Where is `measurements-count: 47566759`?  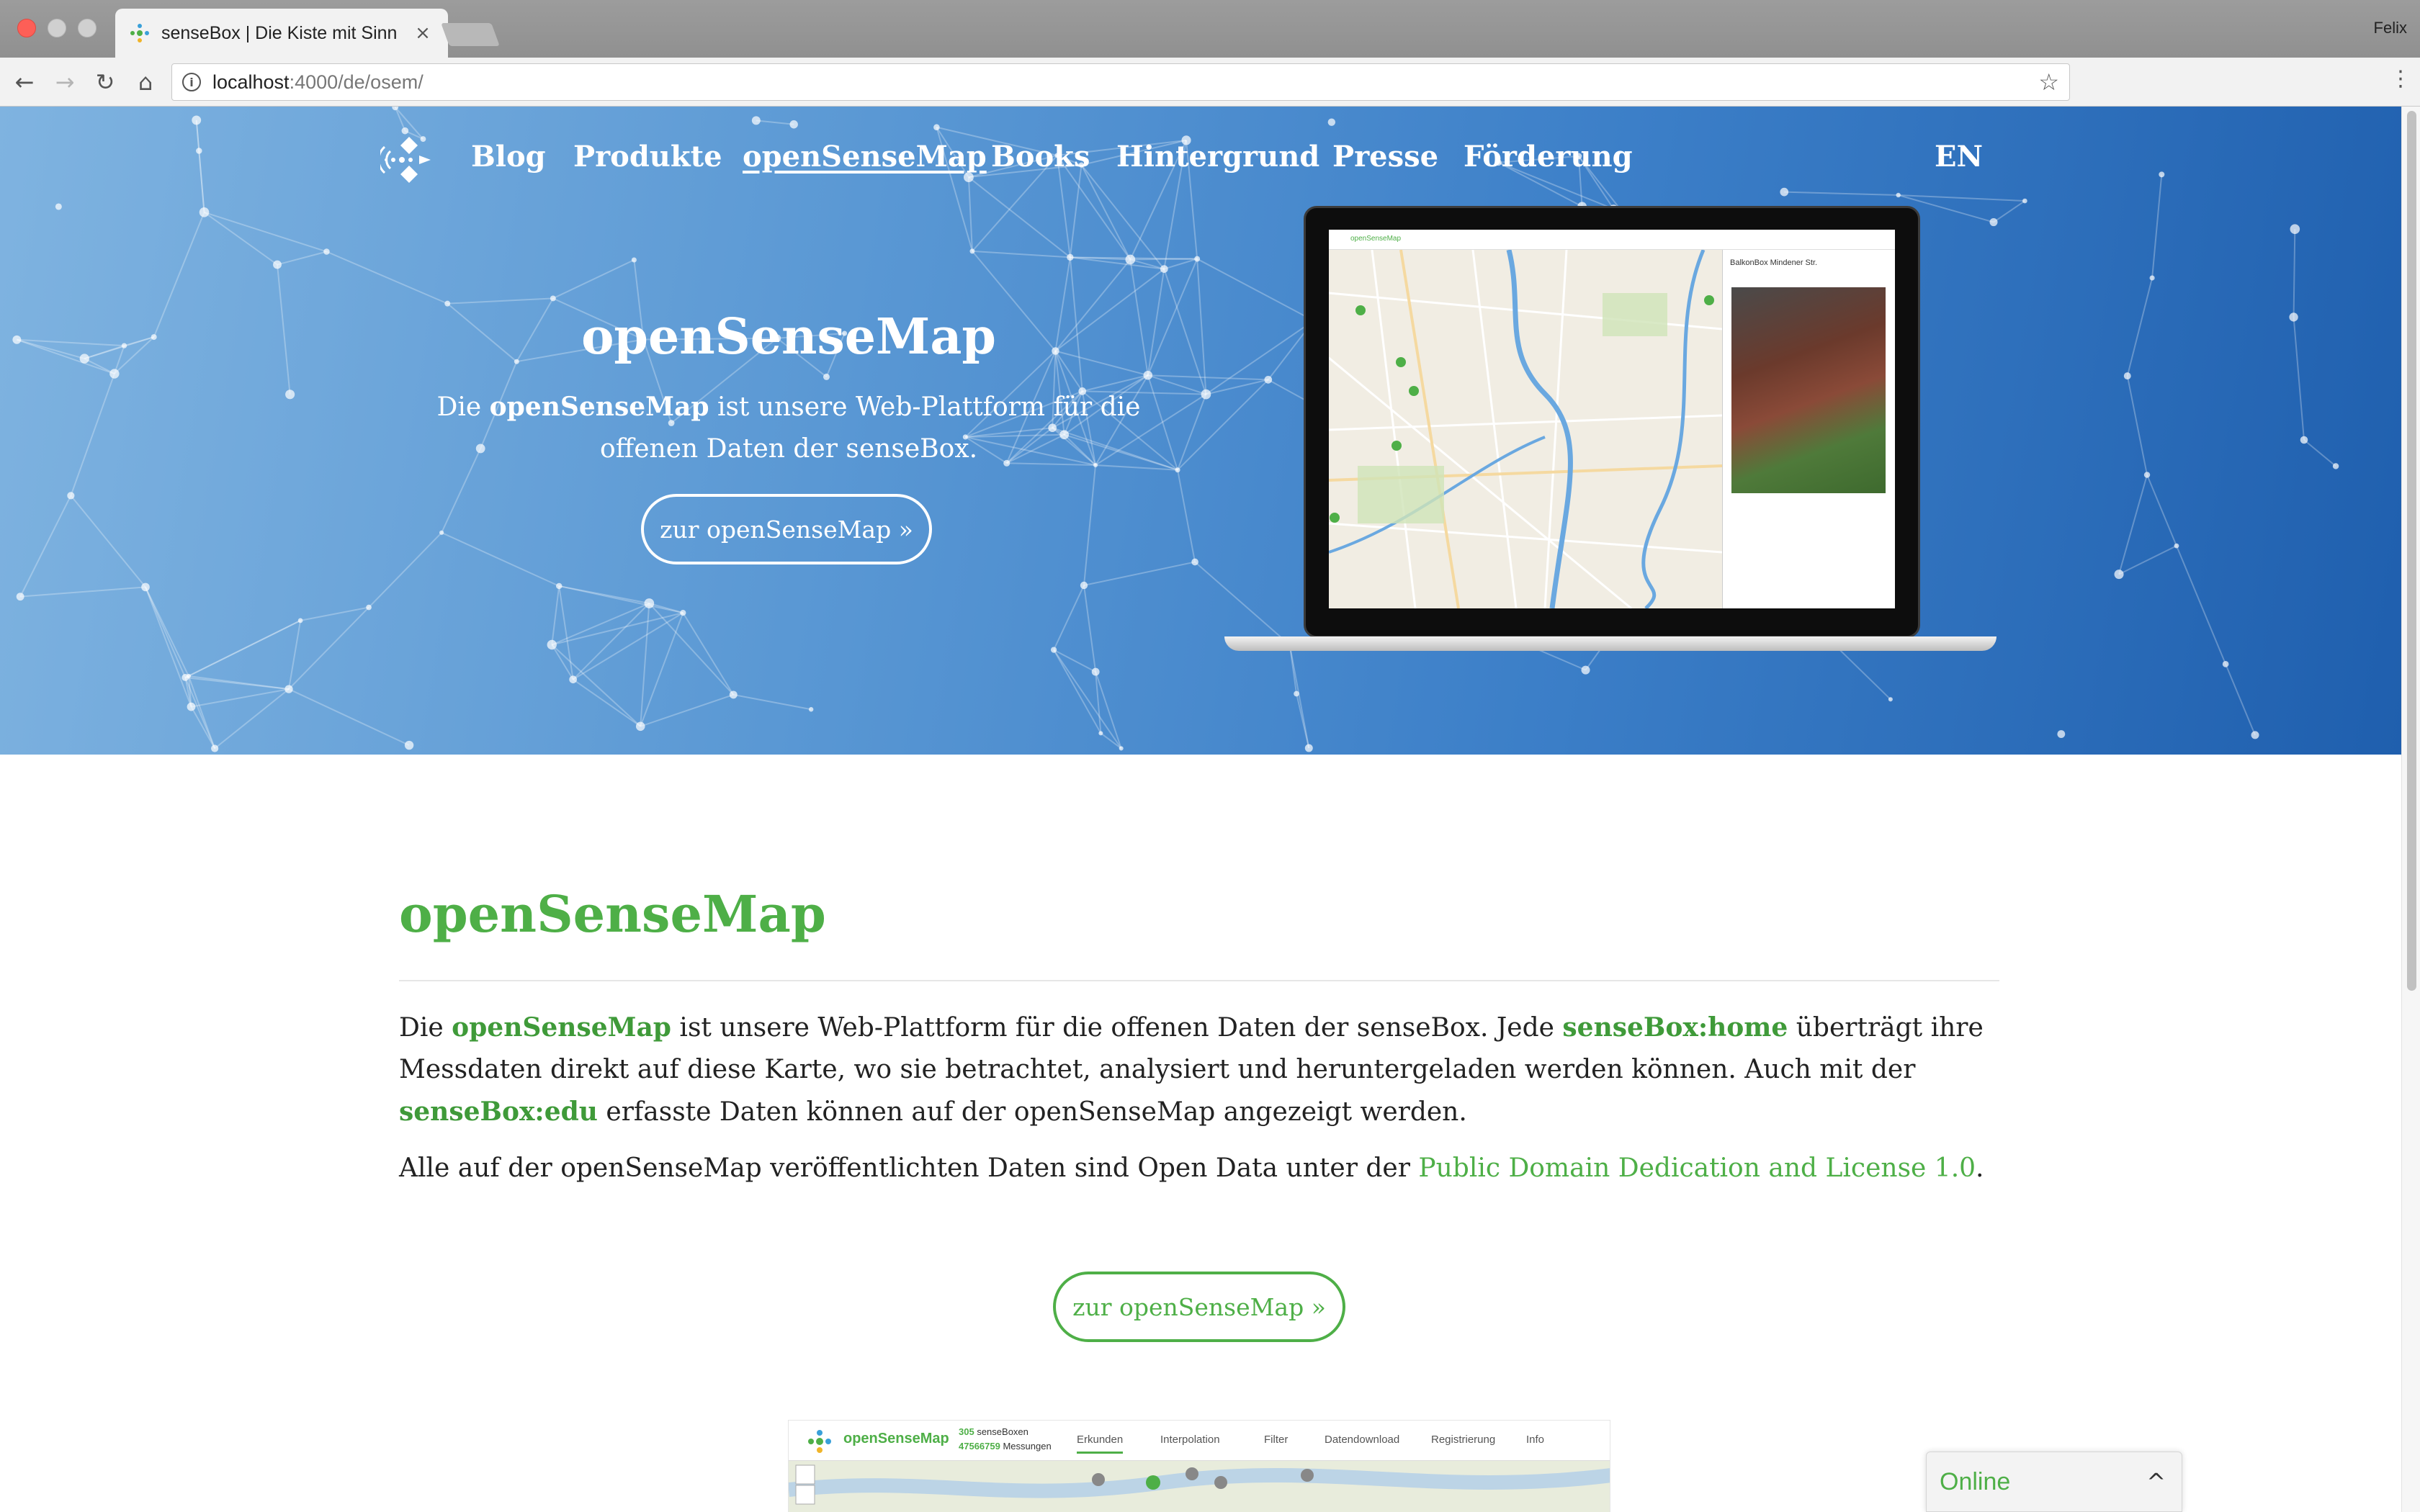
measurements-count: 47566759 is located at coordinates (979, 1446).